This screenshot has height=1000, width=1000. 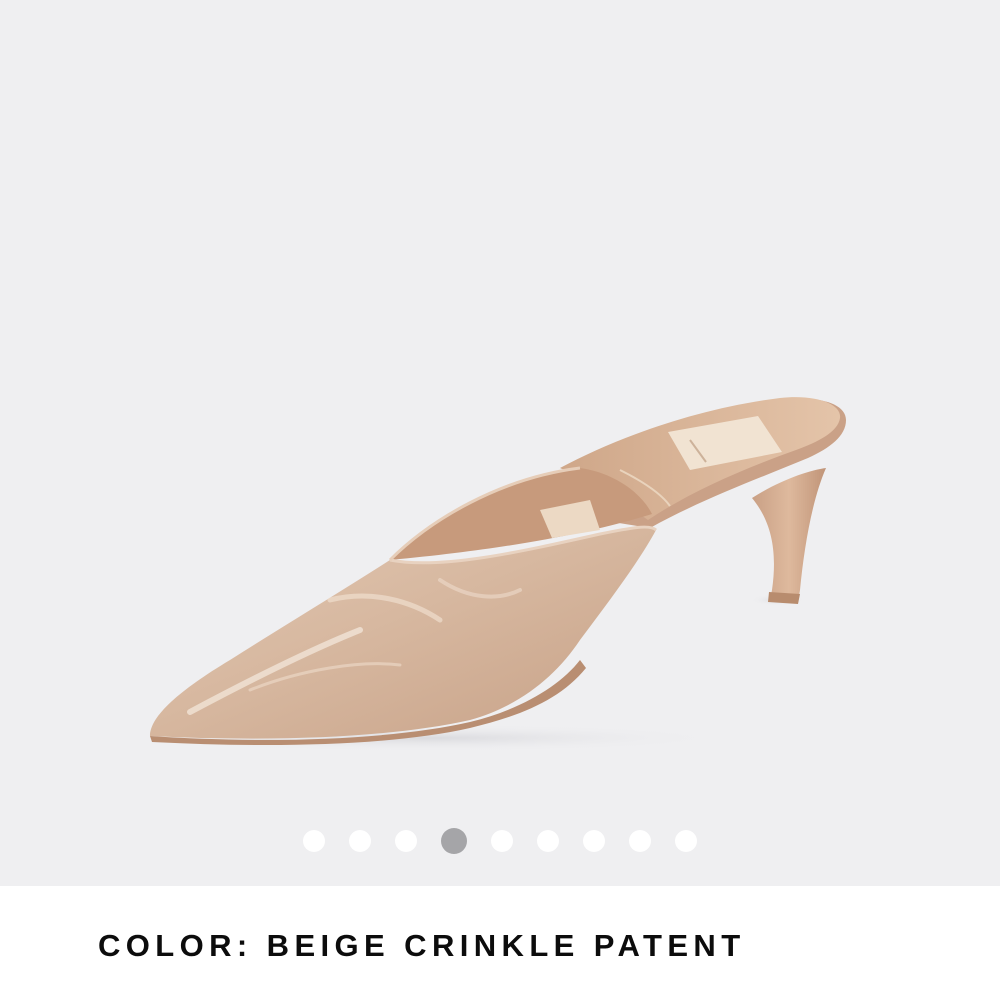 I want to click on carousel-dots, so click(x=500, y=841).